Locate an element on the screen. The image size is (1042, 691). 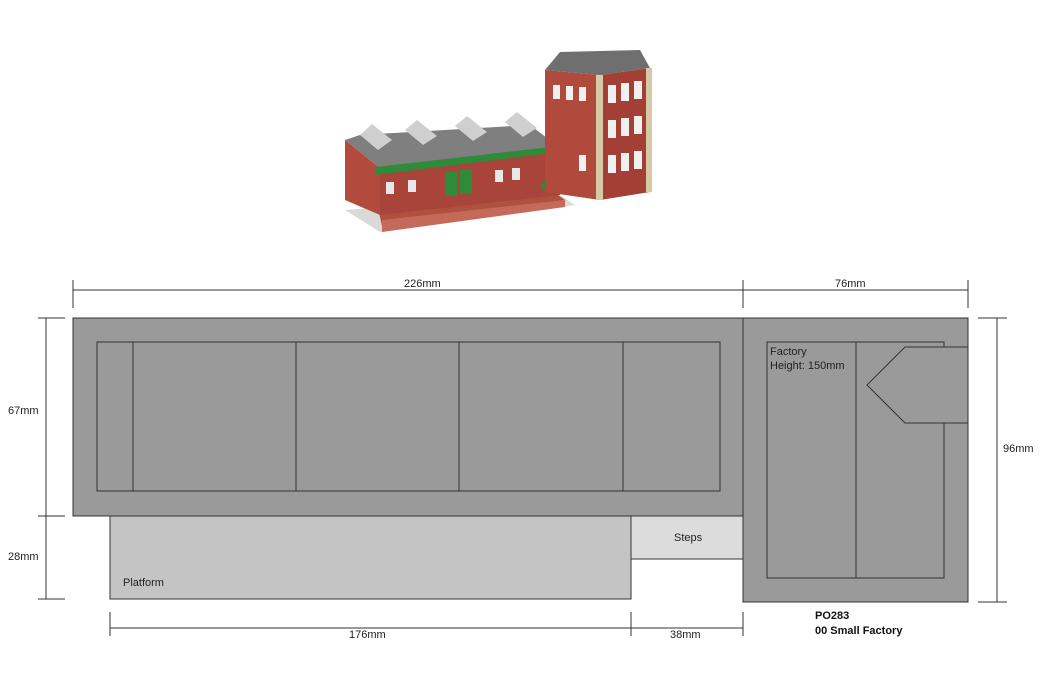
dim-top-left: 226mm is located at coordinates (422, 284).